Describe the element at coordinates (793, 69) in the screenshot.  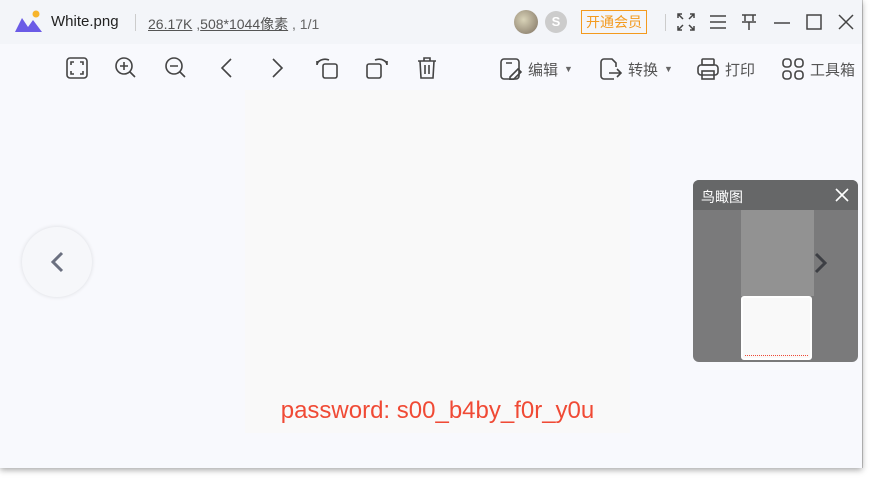
I see `toolbox-icon` at that location.